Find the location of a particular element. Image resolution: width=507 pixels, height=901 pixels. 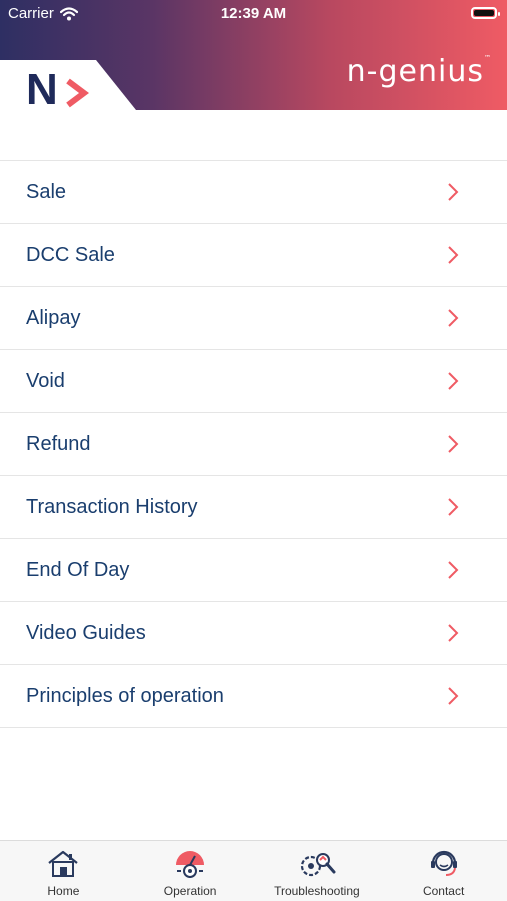

clock-time: 12:39 AM is located at coordinates (253, 13).